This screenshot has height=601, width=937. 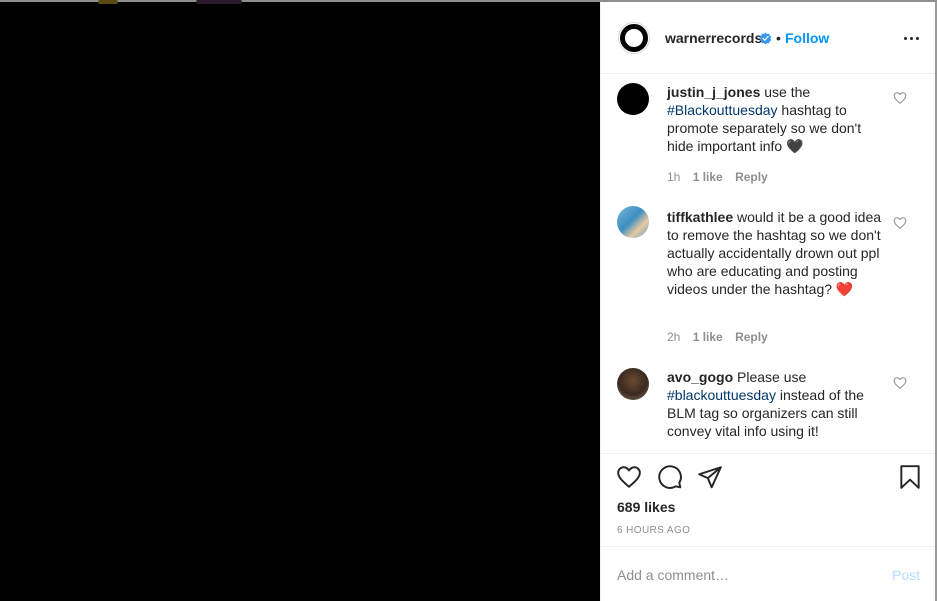 I want to click on verified-badge-icon, so click(x=765, y=38).